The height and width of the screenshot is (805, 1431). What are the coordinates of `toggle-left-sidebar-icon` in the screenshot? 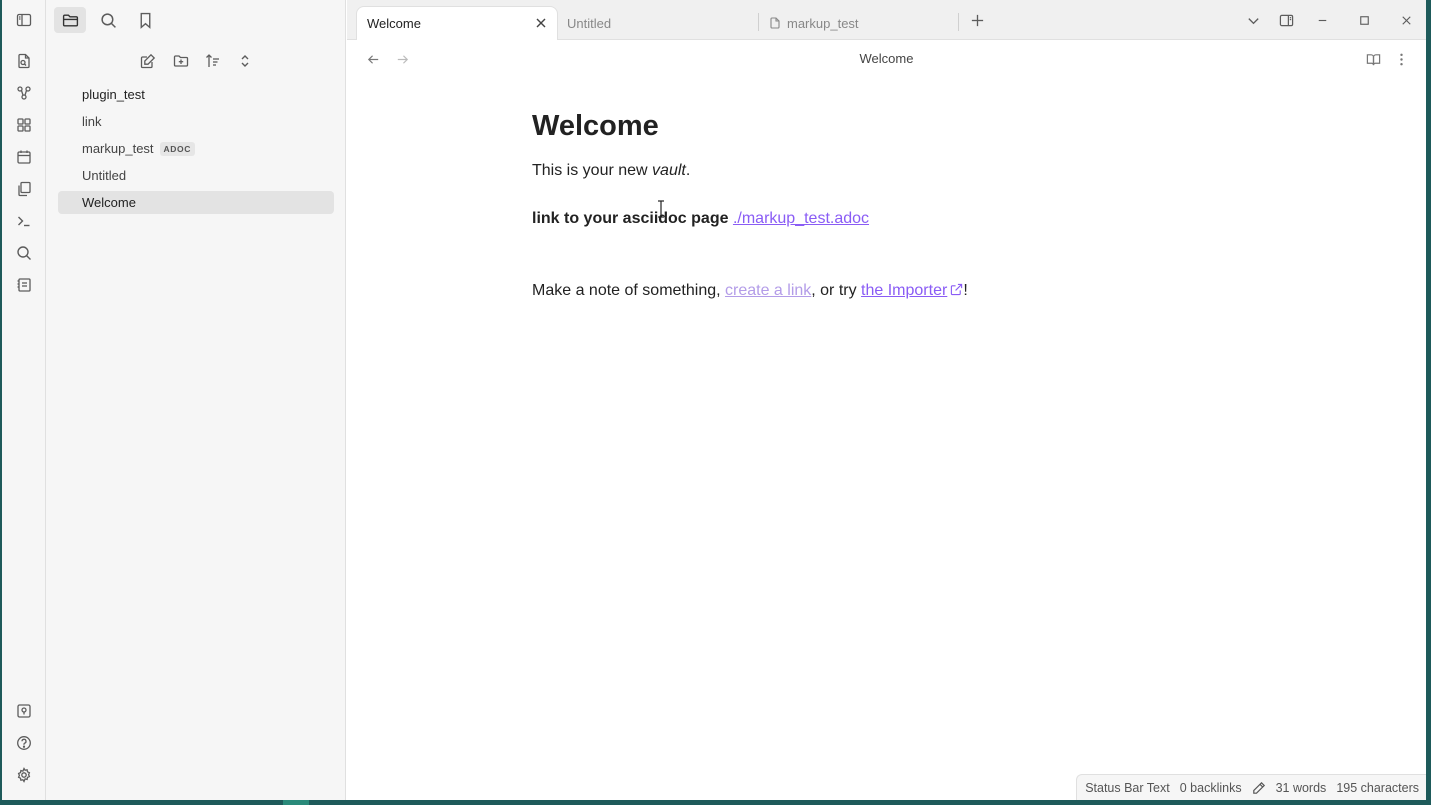 It's located at (24, 20).